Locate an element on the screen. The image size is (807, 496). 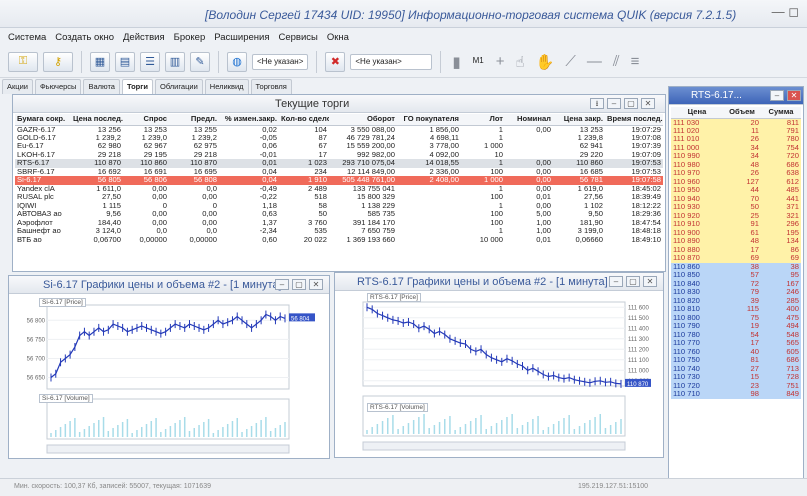
bid-row: 110 710 98 849 is located at coordinates (736, 394).